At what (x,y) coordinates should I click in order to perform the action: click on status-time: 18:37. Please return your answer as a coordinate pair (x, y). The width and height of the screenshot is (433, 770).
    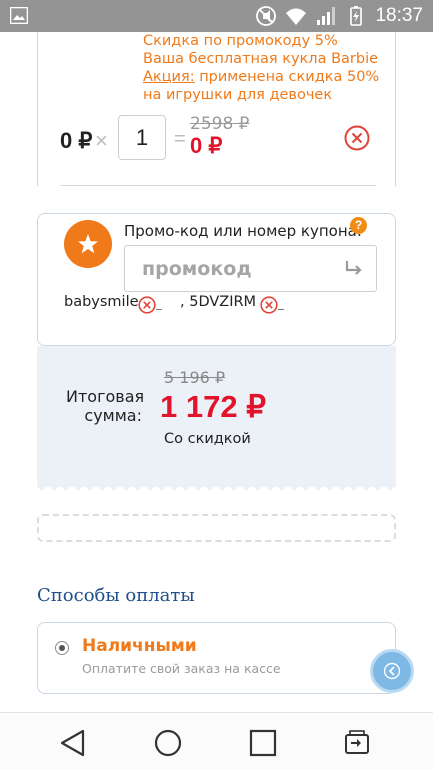
    Looking at the image, I should click on (399, 15).